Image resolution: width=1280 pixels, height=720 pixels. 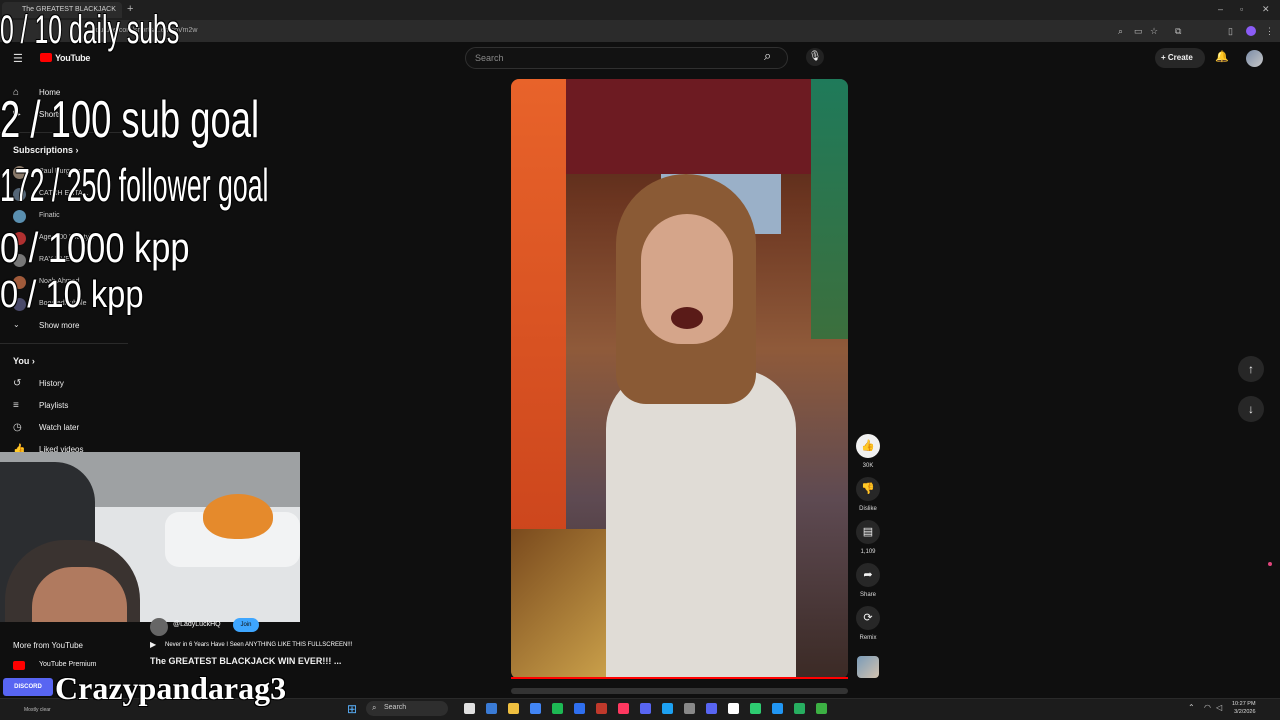 I want to click on daily-subs-counter: 0 / 10 daily subs, so click(x=90, y=30).